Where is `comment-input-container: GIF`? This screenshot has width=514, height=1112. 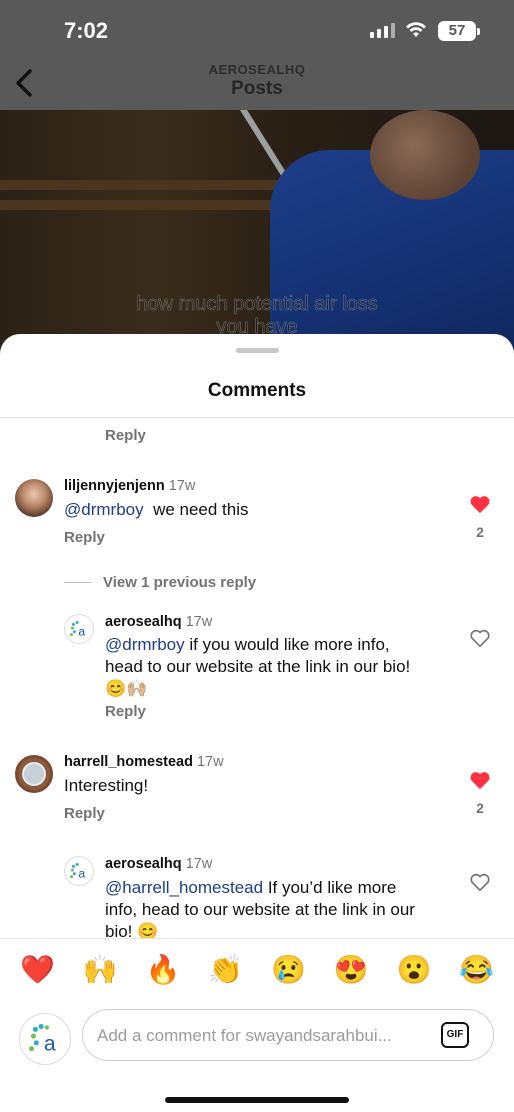
comment-input-container: GIF is located at coordinates (288, 1035).